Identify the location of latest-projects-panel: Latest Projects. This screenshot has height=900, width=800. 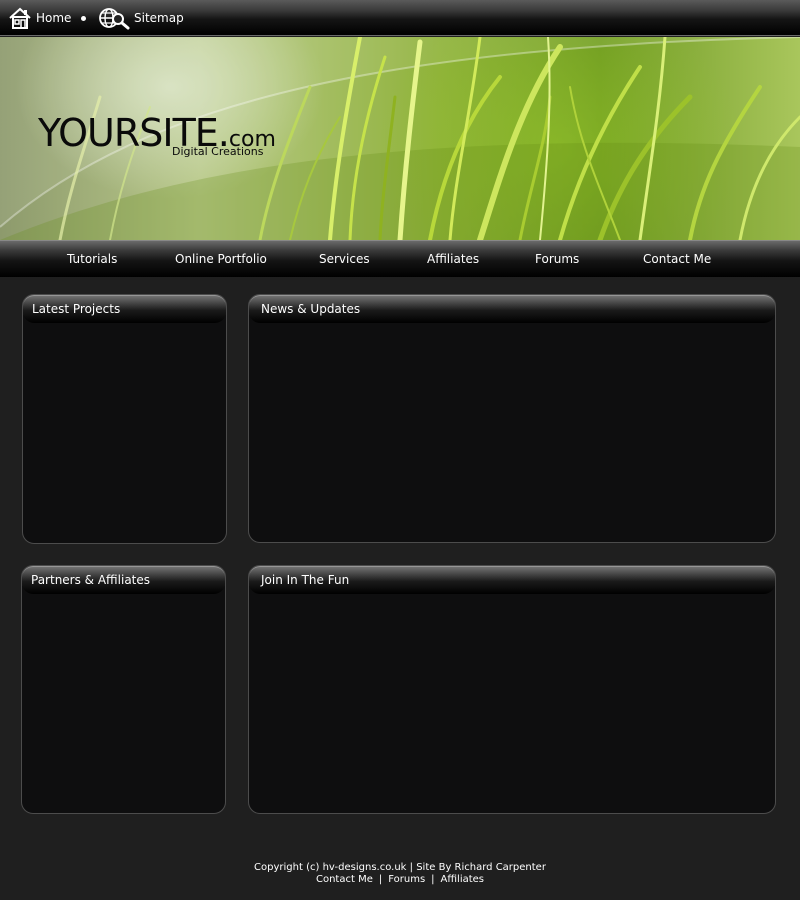
(124, 419).